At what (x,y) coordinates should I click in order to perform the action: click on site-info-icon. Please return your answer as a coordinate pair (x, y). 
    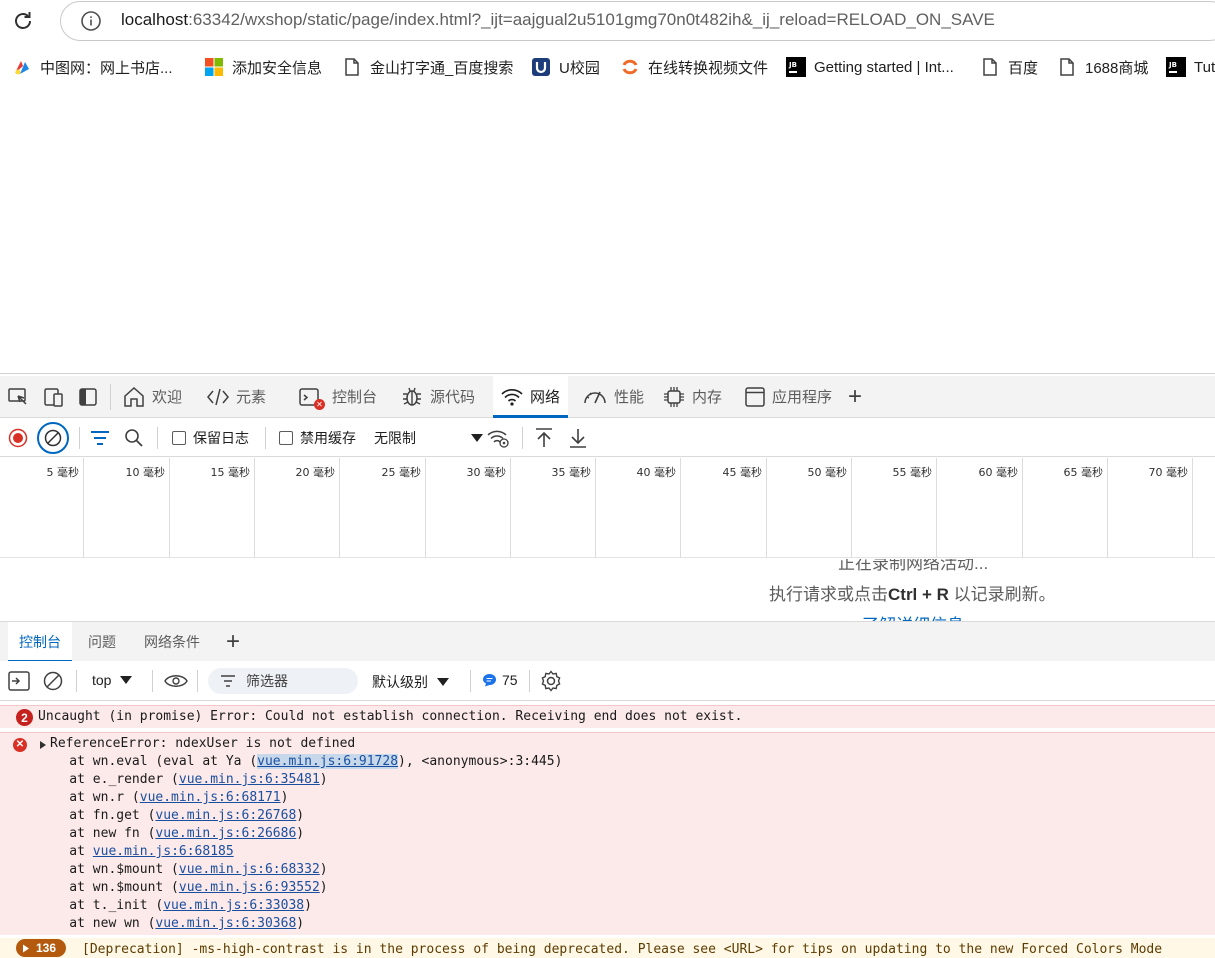
    Looking at the image, I should click on (91, 21).